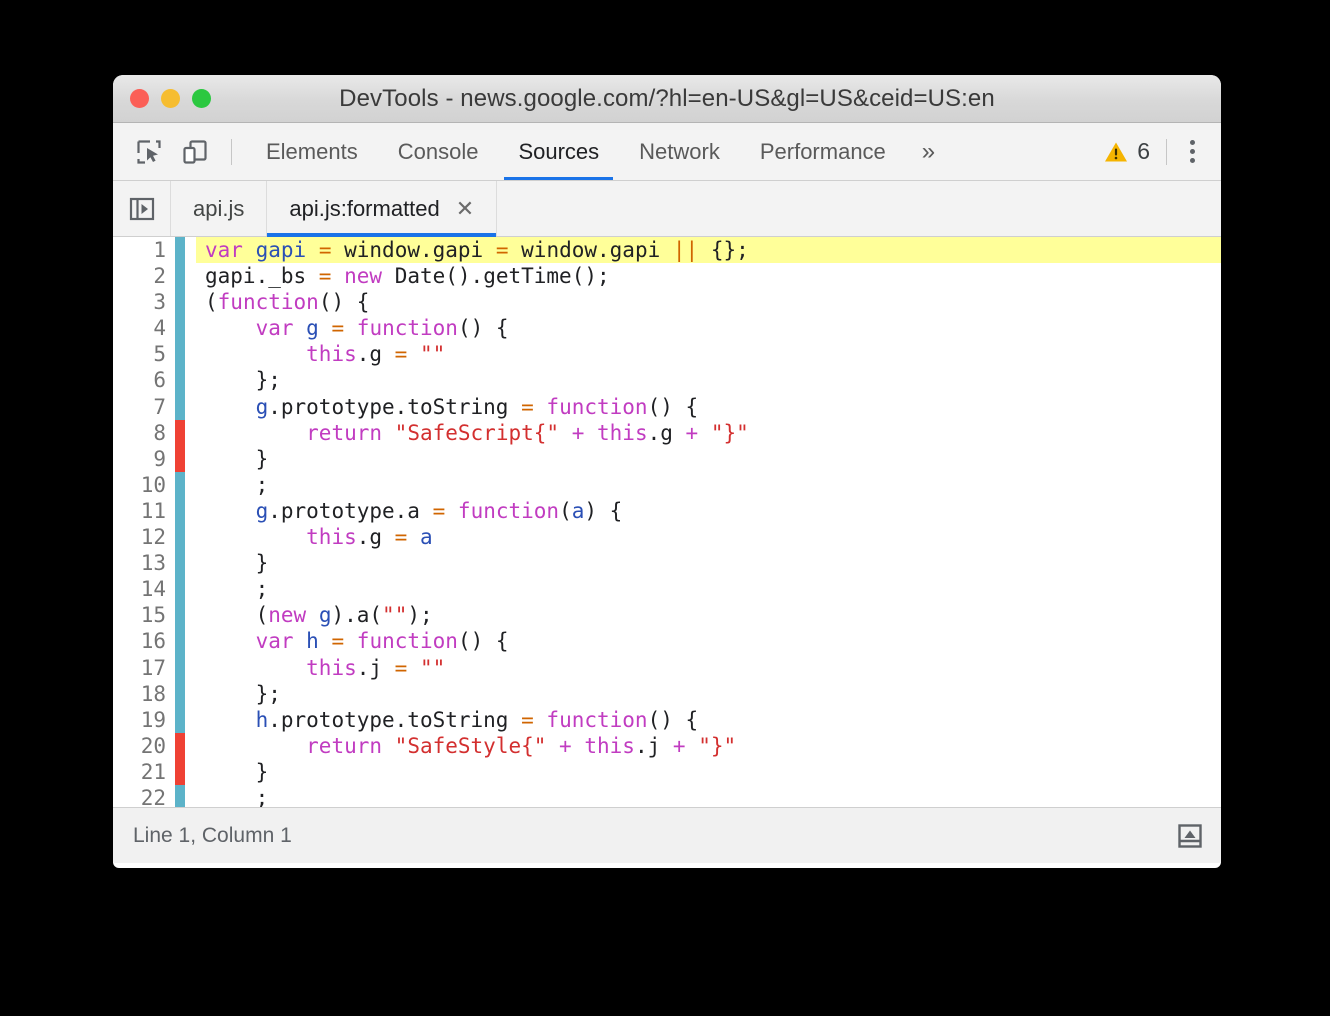 The width and height of the screenshot is (1330, 1016). I want to click on line-content: g.prototype.a = function(a) {, so click(708, 511).